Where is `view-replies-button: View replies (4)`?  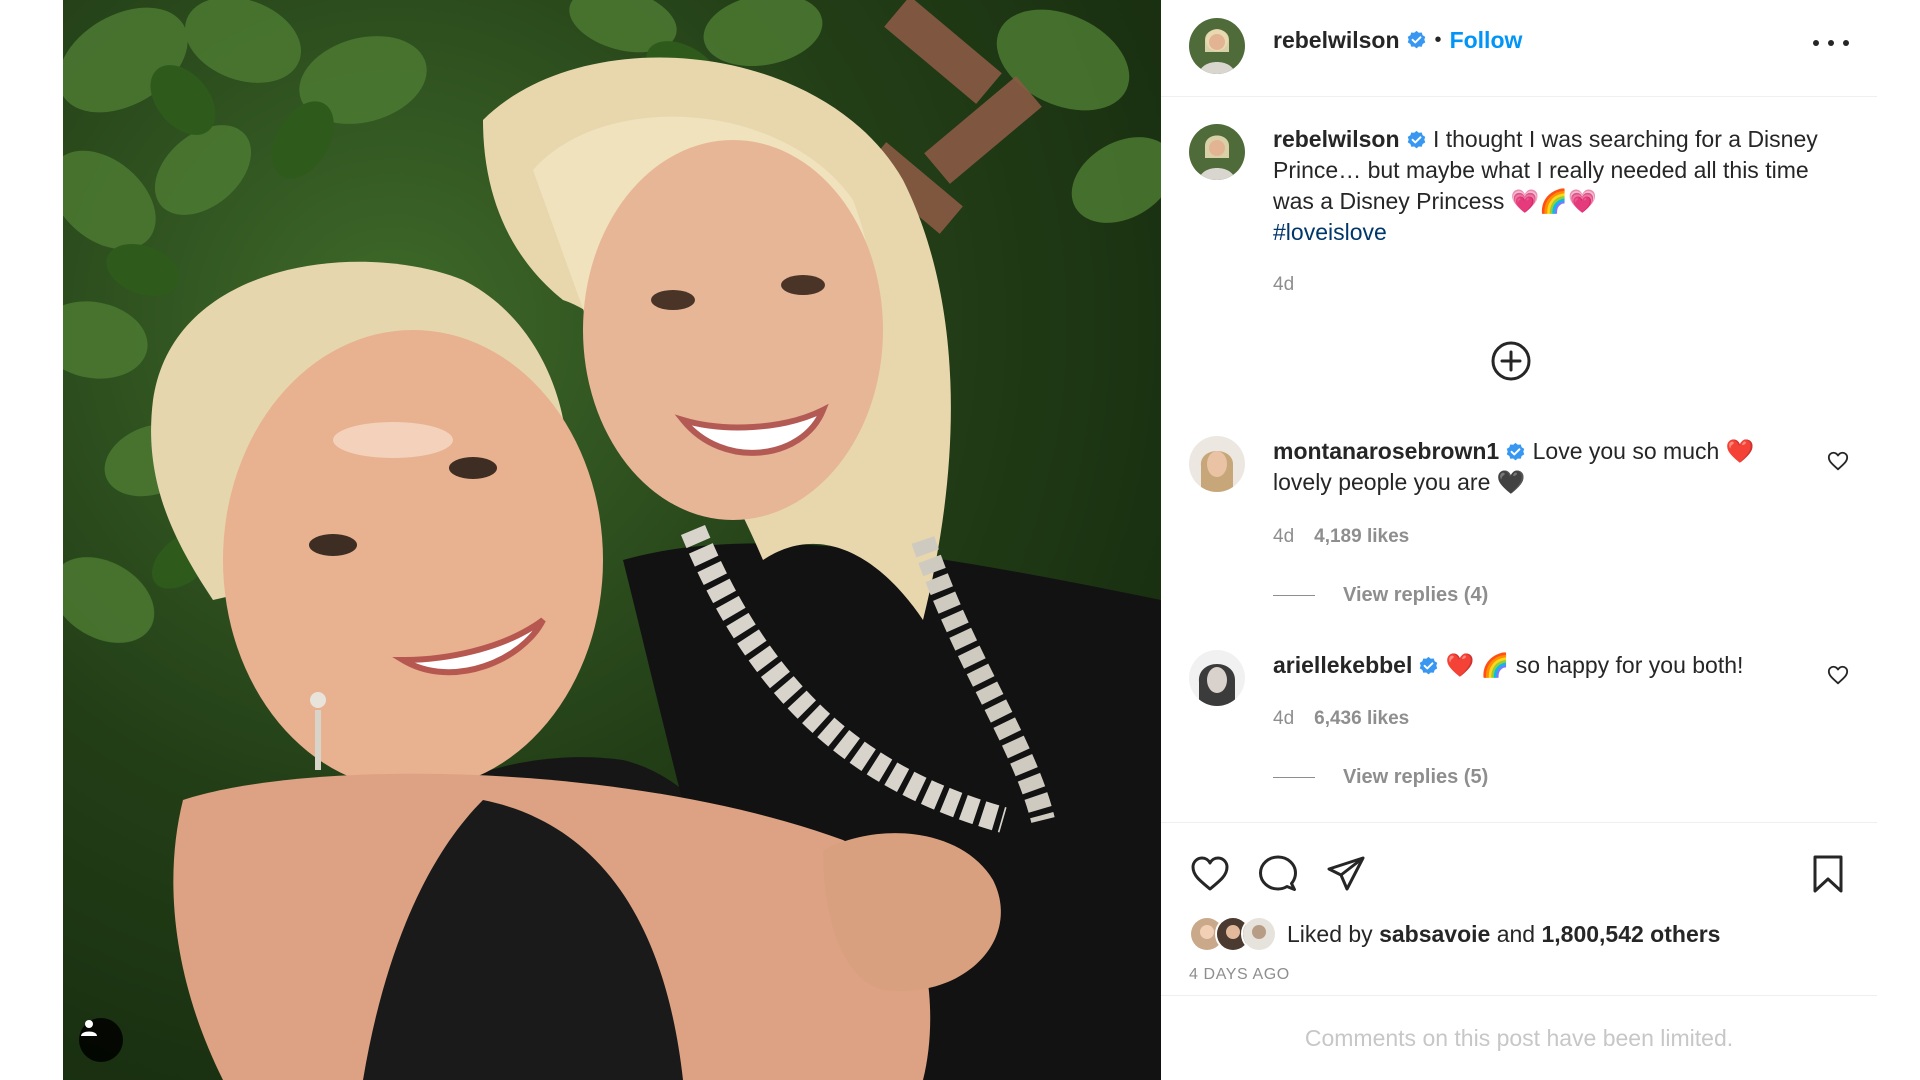
view-replies-button: View replies (4) is located at coordinates (1380, 595).